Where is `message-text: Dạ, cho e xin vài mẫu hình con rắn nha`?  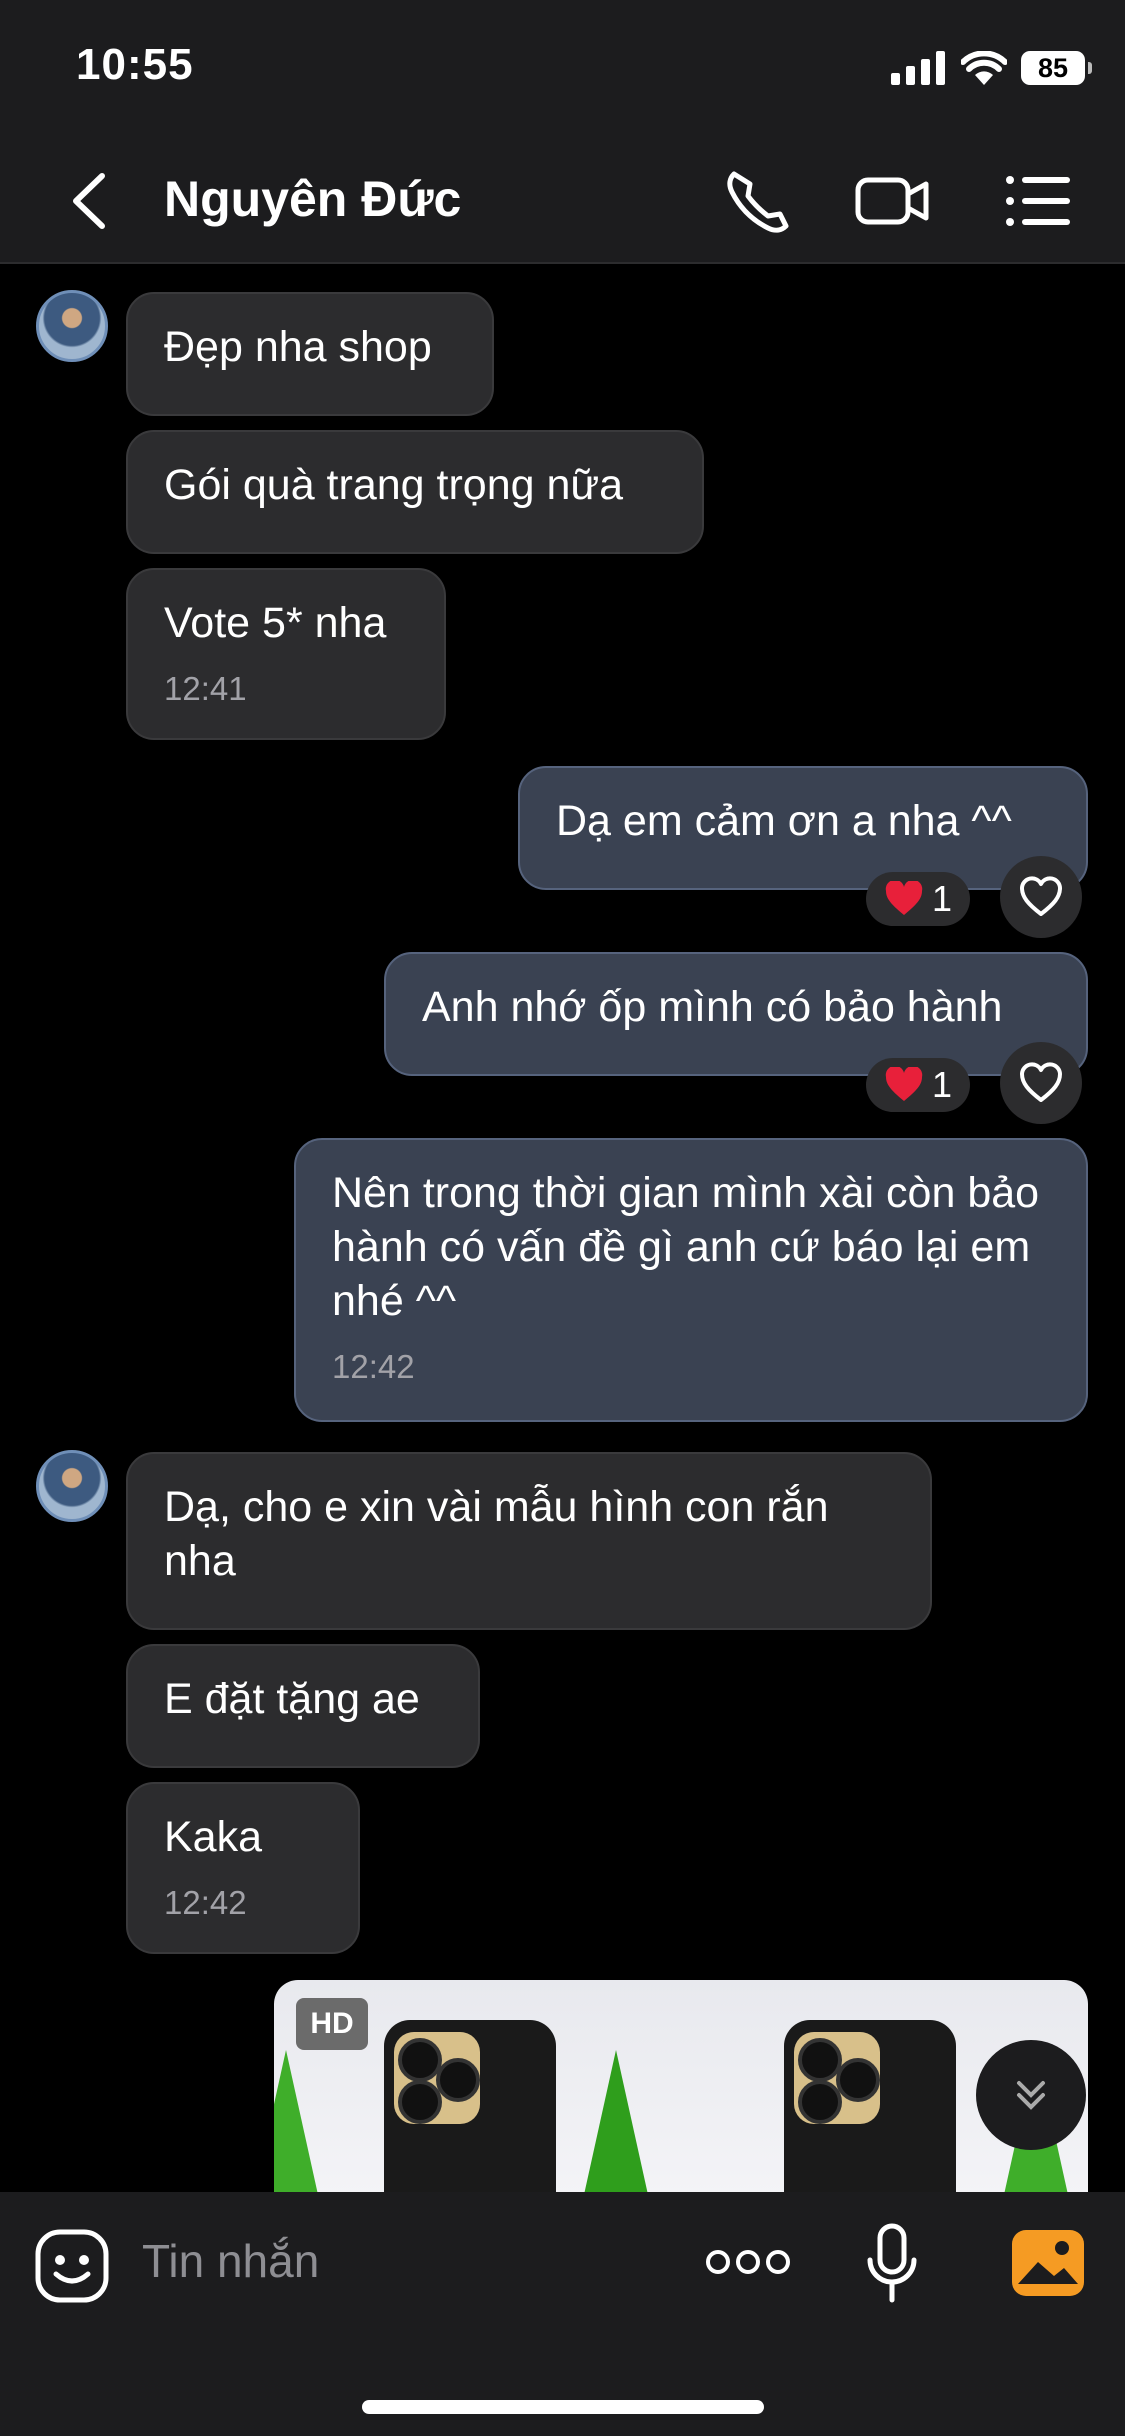 message-text: Dạ, cho e xin vài mẫu hình con rắn nha is located at coordinates (496, 1534).